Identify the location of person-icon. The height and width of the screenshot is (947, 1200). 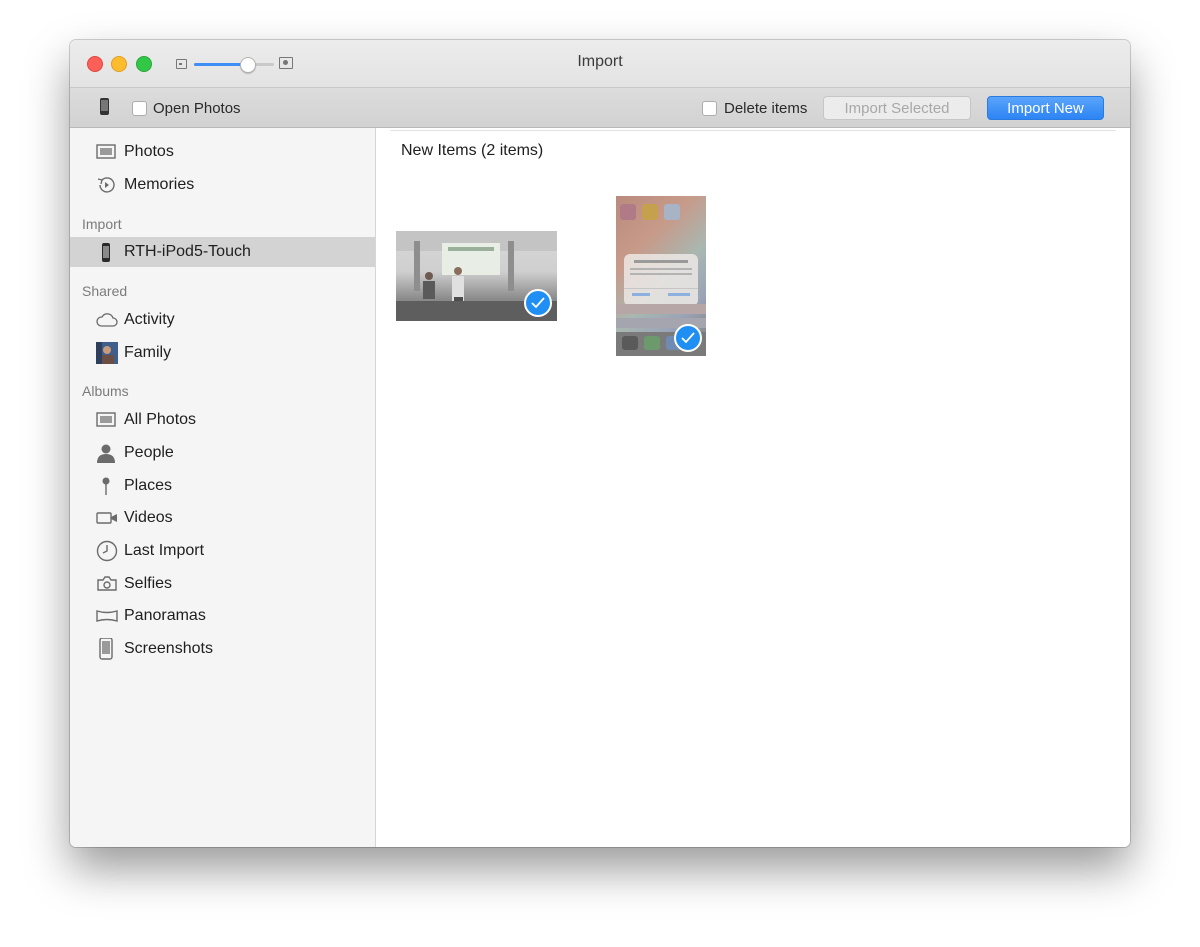
(106, 453).